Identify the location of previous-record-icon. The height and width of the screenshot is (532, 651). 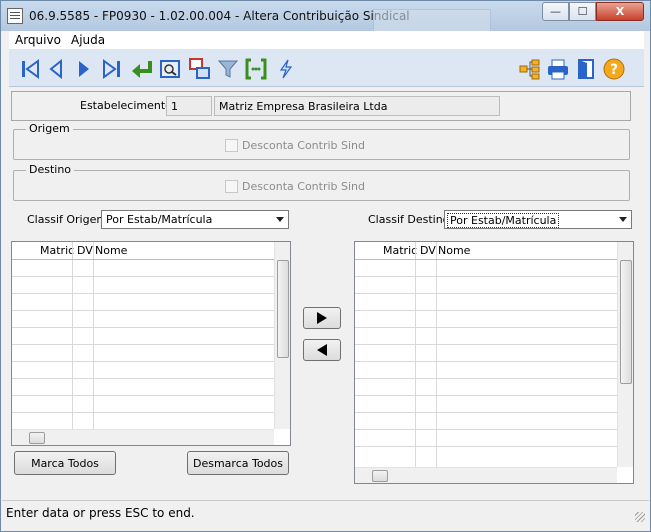
(56, 69).